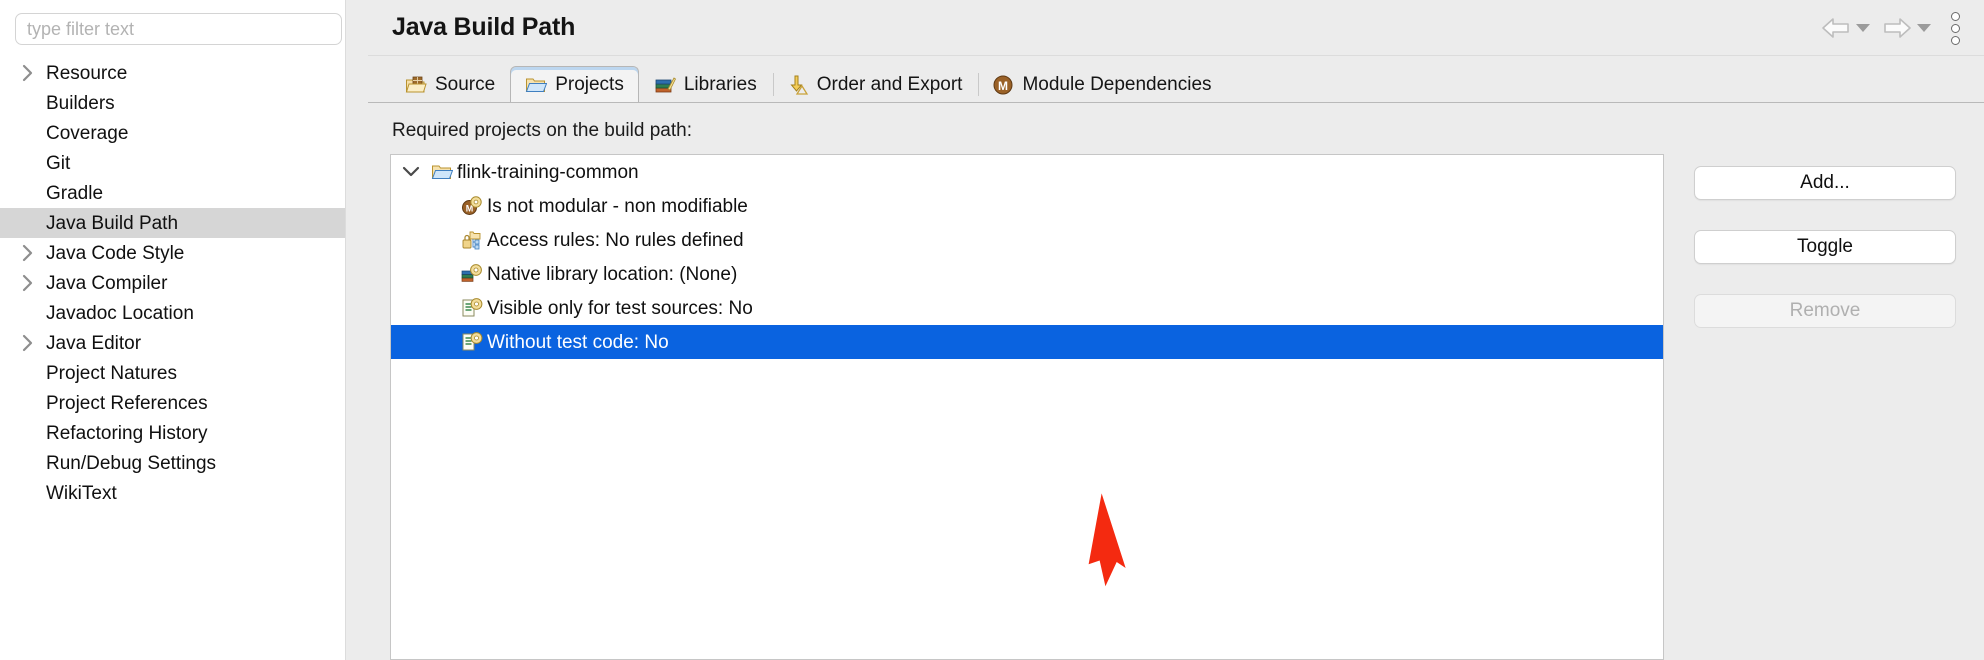 This screenshot has width=1984, height=660. What do you see at coordinates (1863, 28) in the screenshot?
I see `back-dropdown-caret-icon` at bounding box center [1863, 28].